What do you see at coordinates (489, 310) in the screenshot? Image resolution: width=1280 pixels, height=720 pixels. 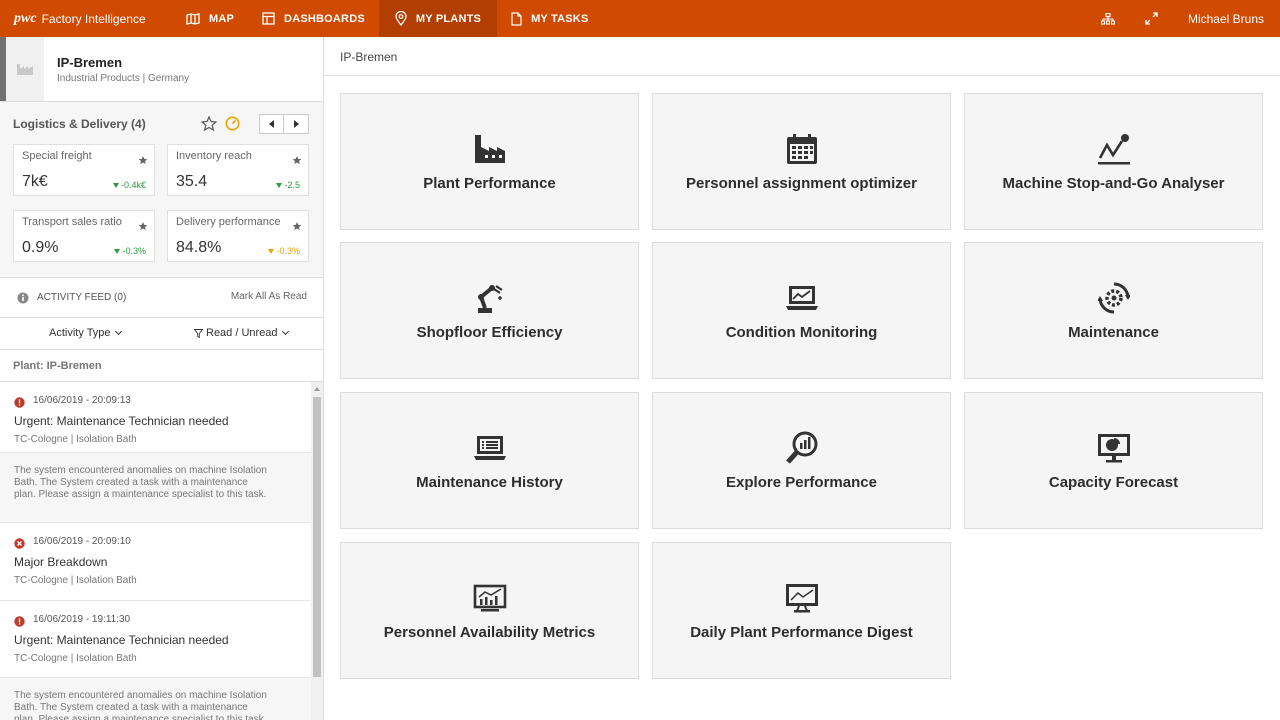 I see `tile-shopfloor-efficiency: Shopfloor Efficiency` at bounding box center [489, 310].